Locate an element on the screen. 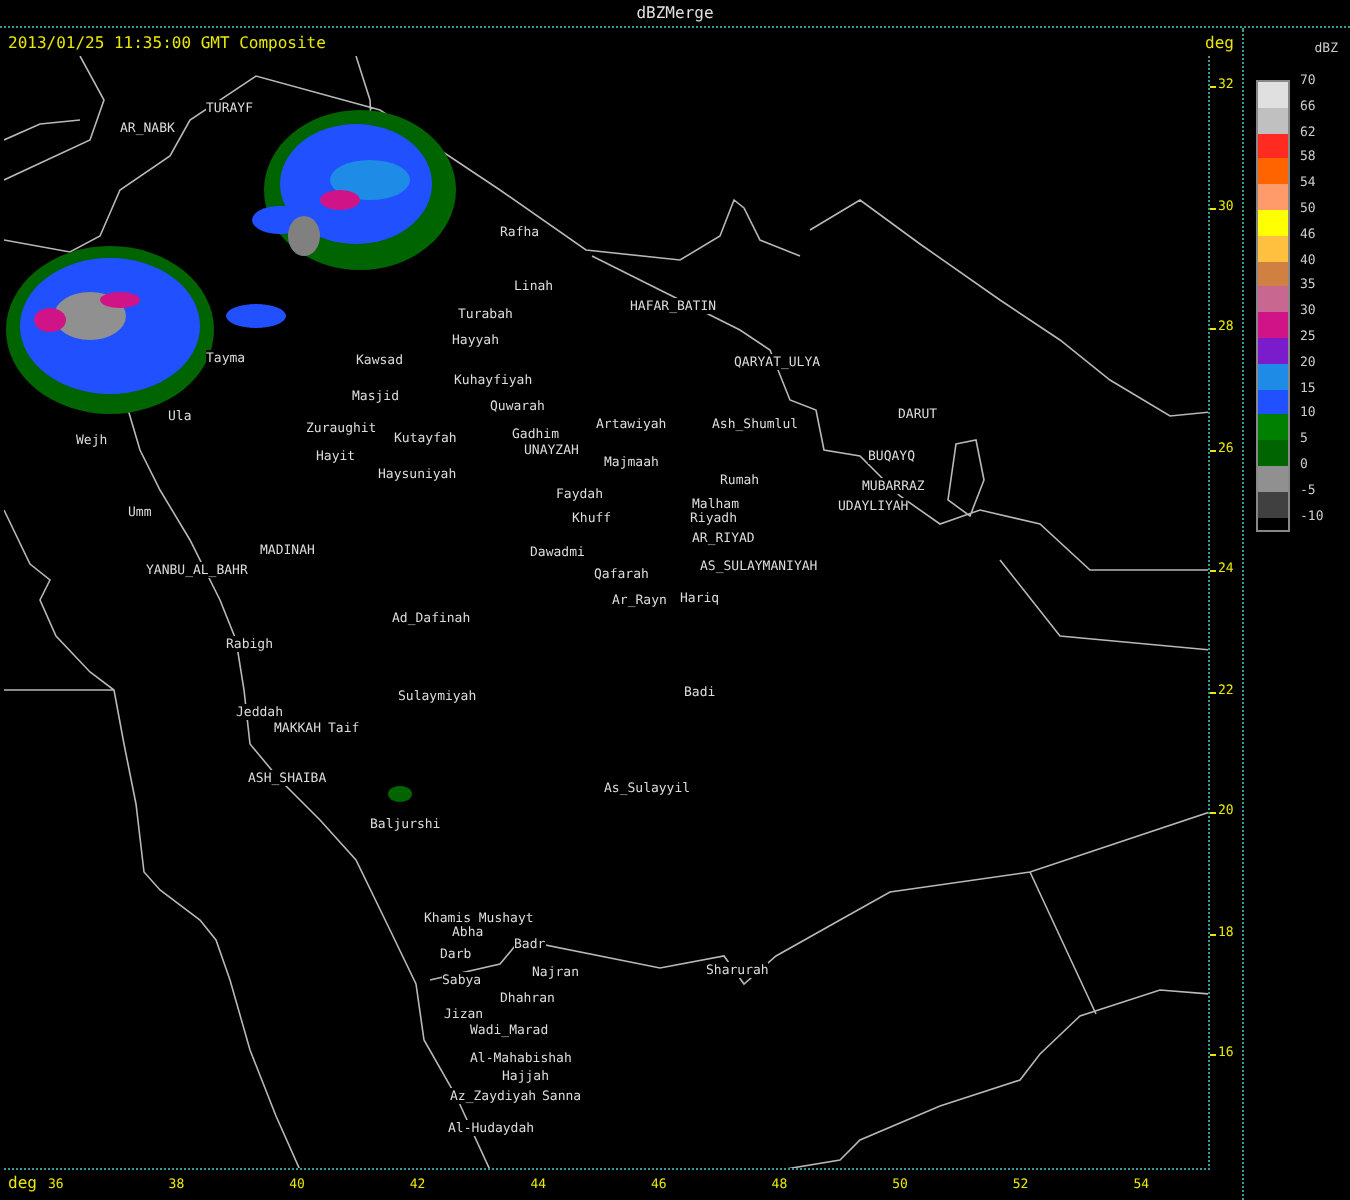 Image resolution: width=1350 pixels, height=1200 pixels. timestamp: 2013/01/25 11:35:00 GMT Composite is located at coordinates (167, 42).